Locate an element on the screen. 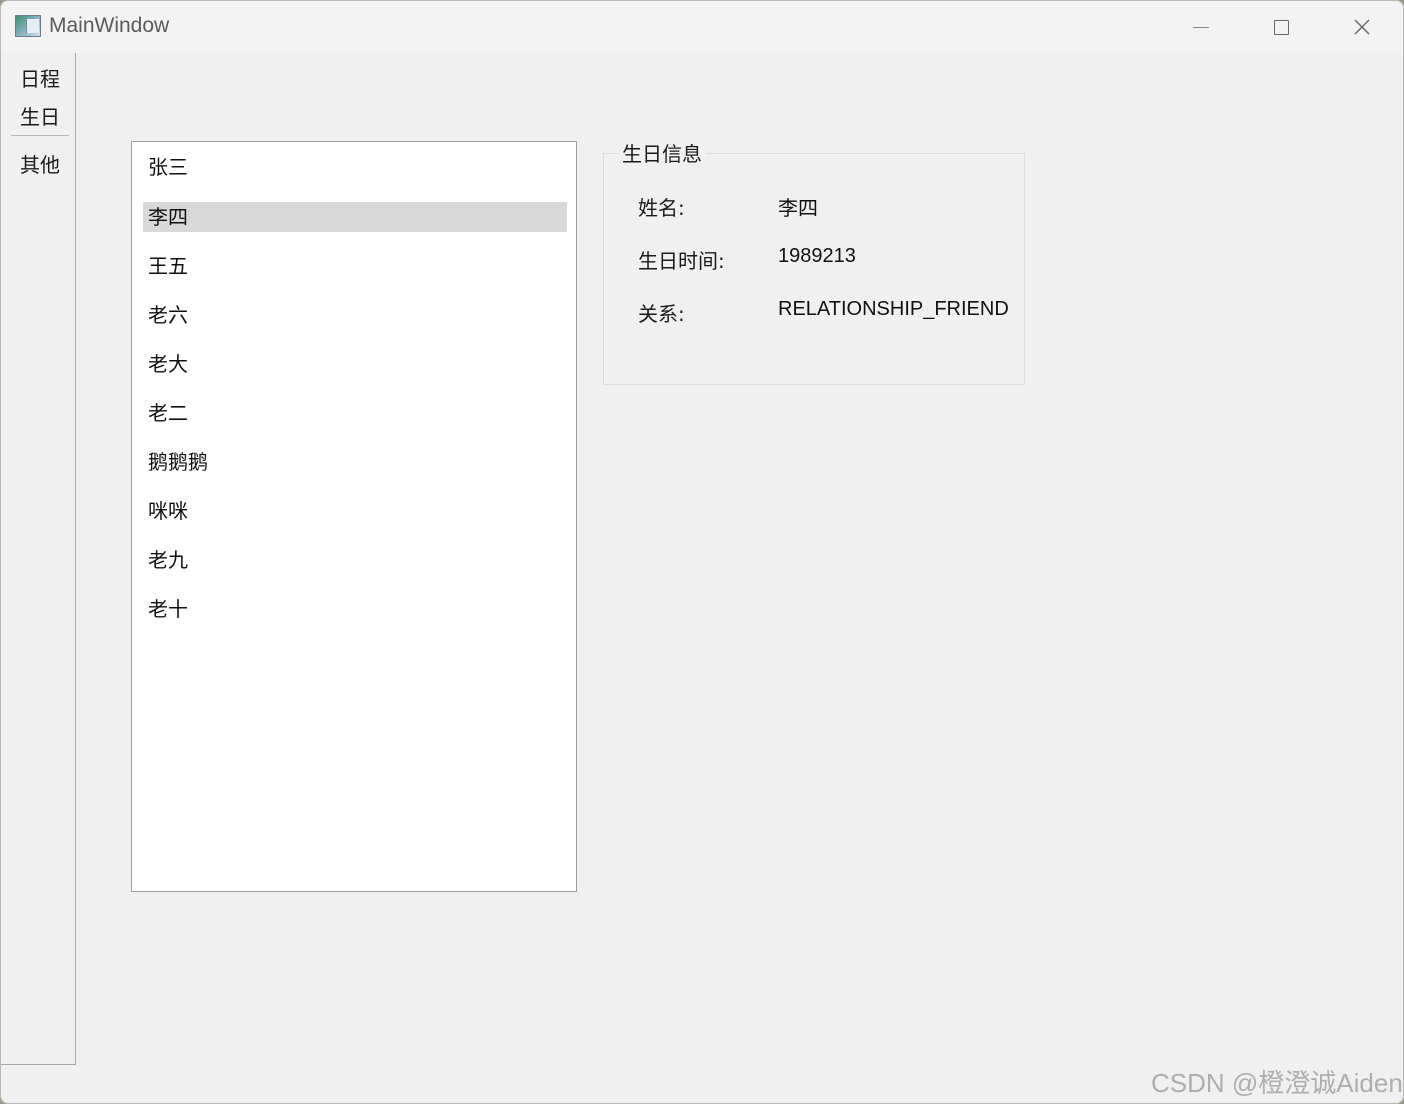 The image size is (1404, 1104). tab-schedule: 日程 is located at coordinates (40, 77).